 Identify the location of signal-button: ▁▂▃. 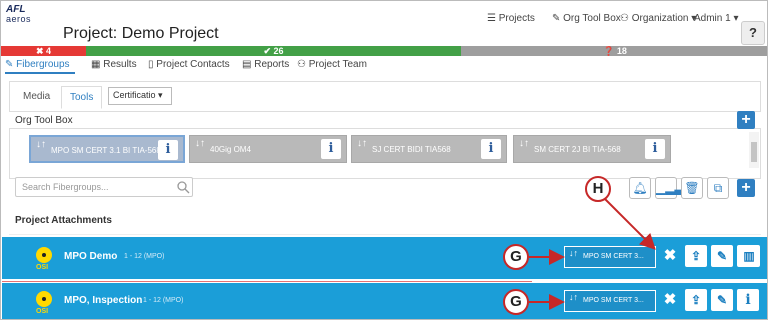
(669, 188).